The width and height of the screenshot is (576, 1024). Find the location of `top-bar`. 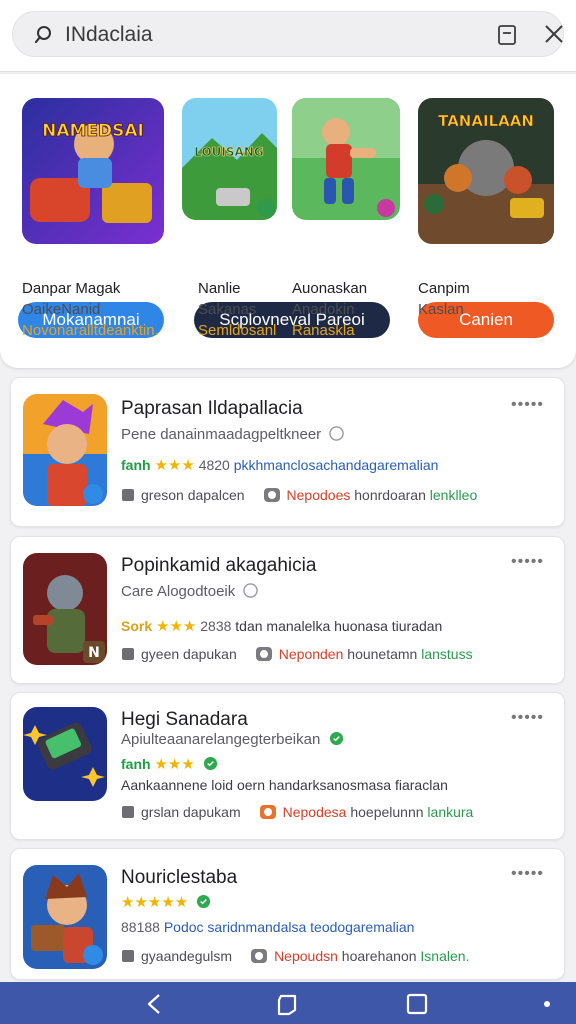

top-bar is located at coordinates (288, 36).